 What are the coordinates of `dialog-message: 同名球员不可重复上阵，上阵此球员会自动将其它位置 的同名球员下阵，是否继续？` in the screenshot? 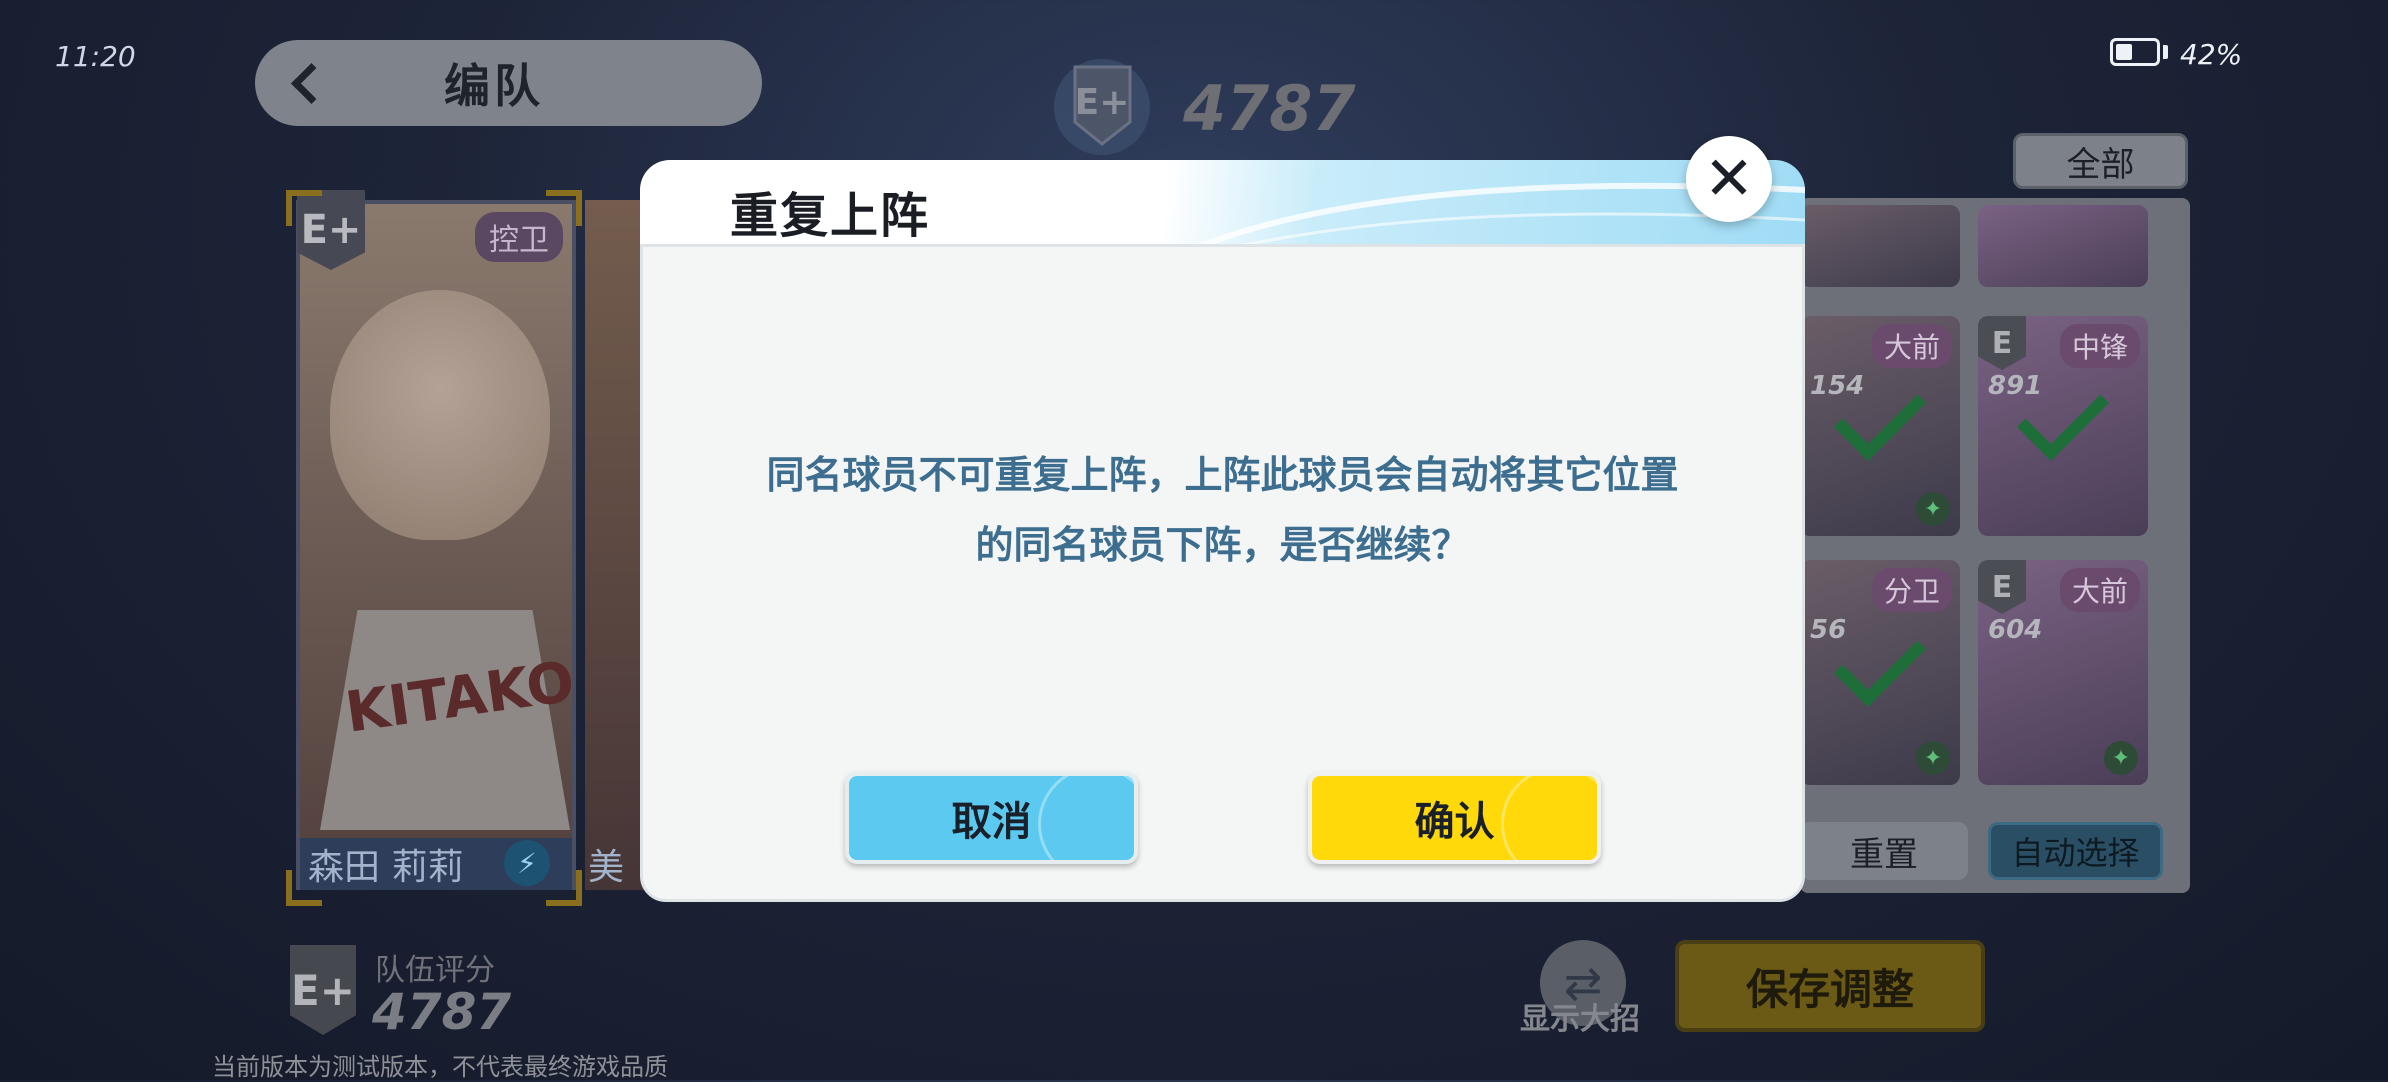 It's located at (1222, 510).